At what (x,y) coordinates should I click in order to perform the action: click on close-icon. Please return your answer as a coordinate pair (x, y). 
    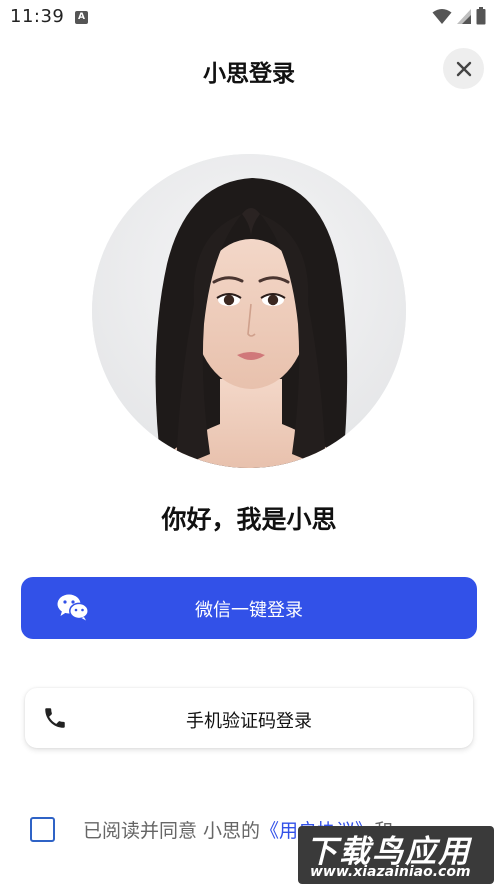
    Looking at the image, I should click on (463, 68).